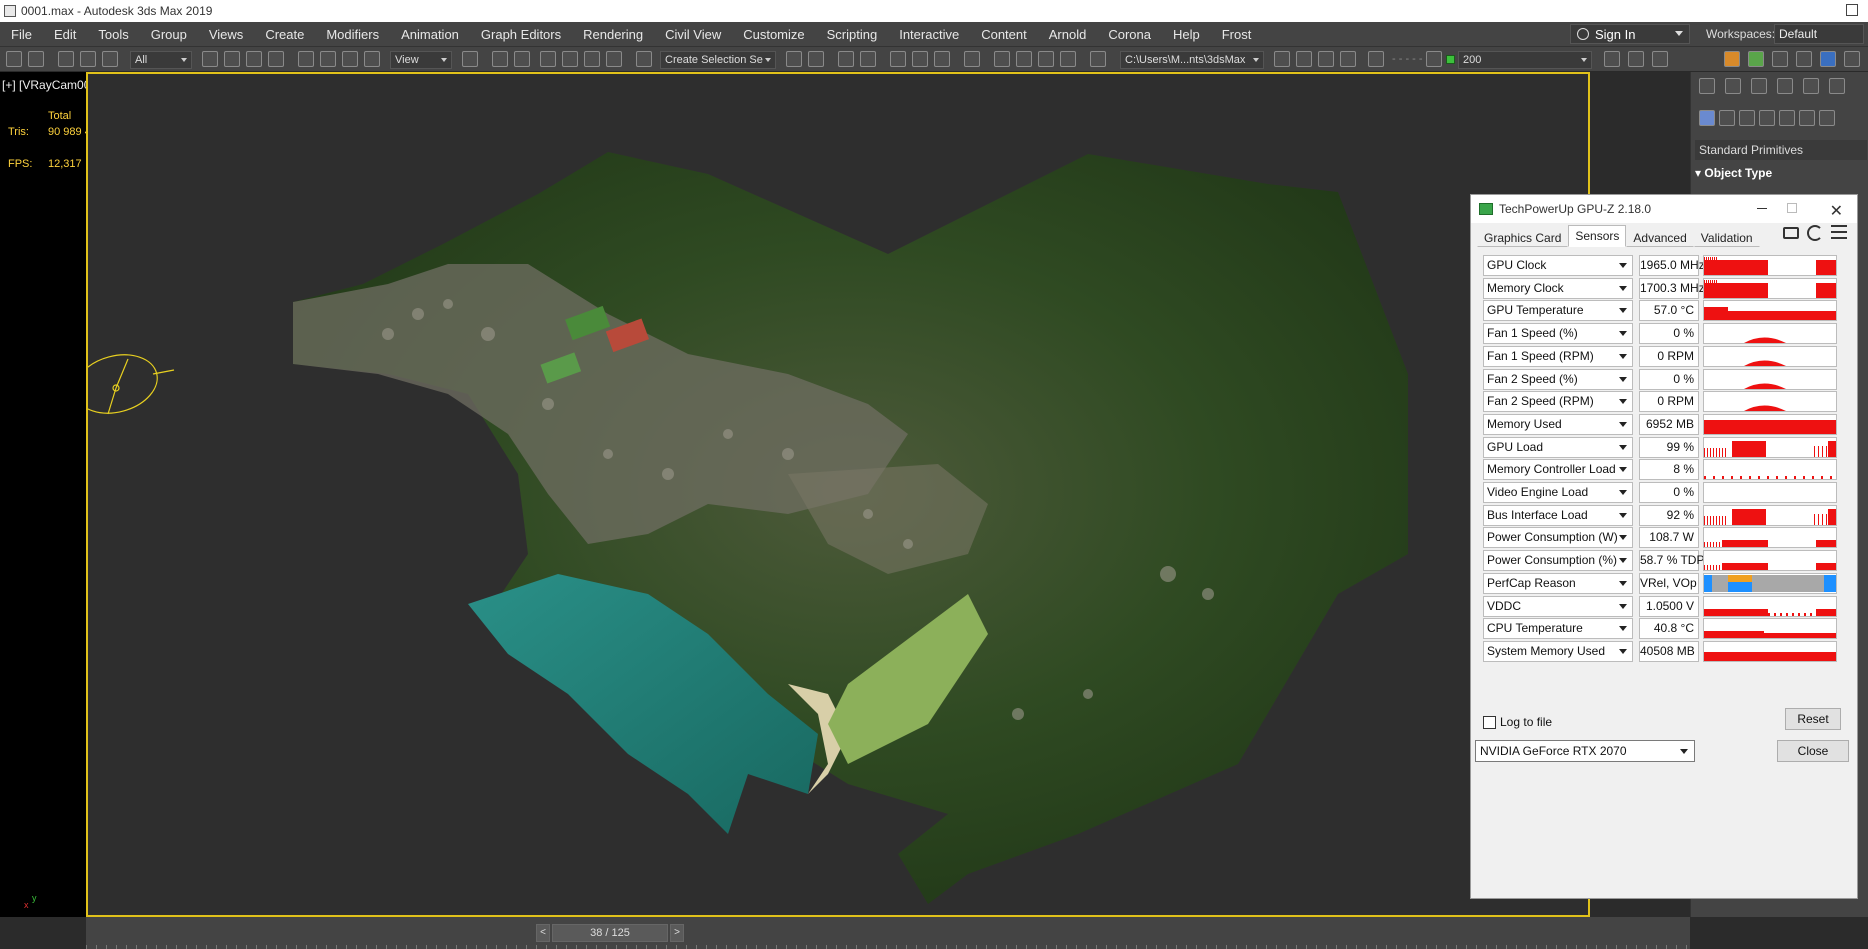  I want to click on render-production-icon, so click(1046, 59).